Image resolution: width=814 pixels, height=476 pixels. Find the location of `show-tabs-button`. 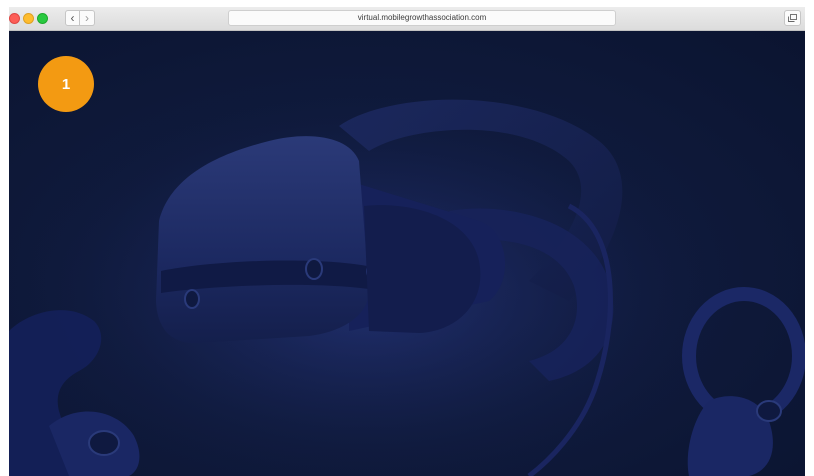

show-tabs-button is located at coordinates (792, 18).